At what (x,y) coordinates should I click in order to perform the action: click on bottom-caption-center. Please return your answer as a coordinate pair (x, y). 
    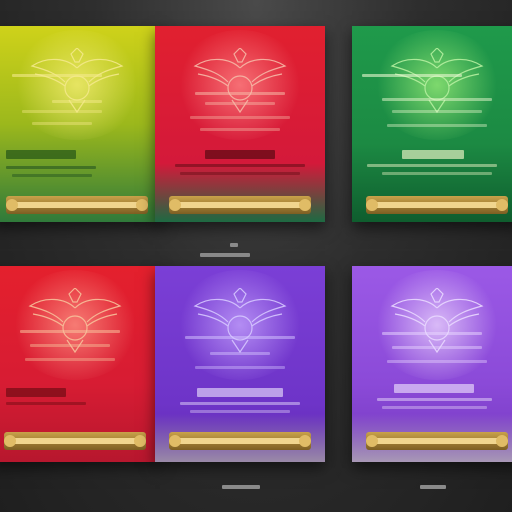
    Looking at the image, I should click on (241, 487).